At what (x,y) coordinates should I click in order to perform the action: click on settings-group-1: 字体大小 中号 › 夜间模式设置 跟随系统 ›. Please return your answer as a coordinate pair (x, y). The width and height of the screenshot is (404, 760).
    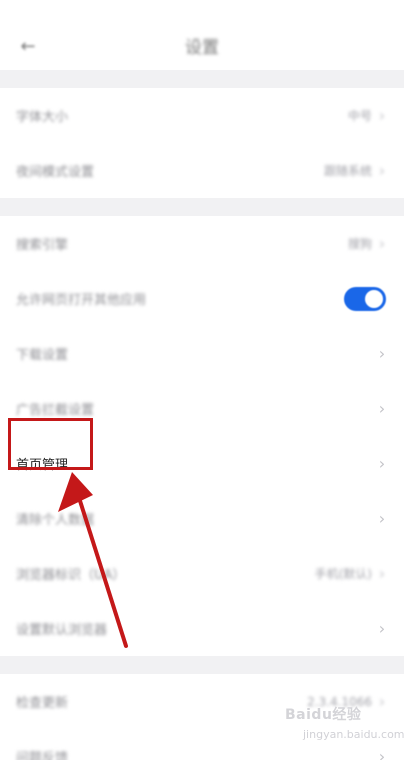
    Looking at the image, I should click on (202, 143).